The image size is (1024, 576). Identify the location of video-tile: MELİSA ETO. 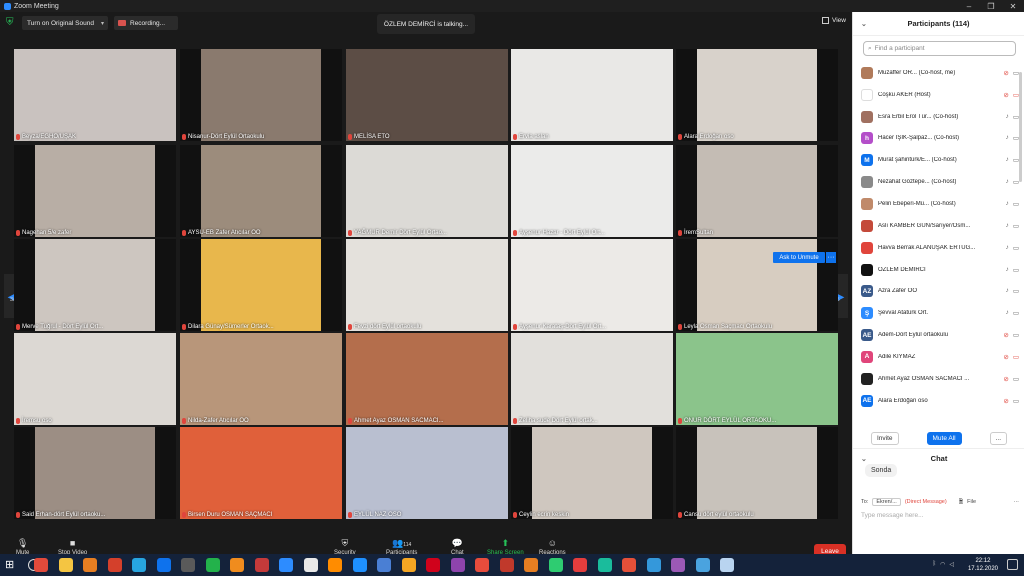
(427, 95).